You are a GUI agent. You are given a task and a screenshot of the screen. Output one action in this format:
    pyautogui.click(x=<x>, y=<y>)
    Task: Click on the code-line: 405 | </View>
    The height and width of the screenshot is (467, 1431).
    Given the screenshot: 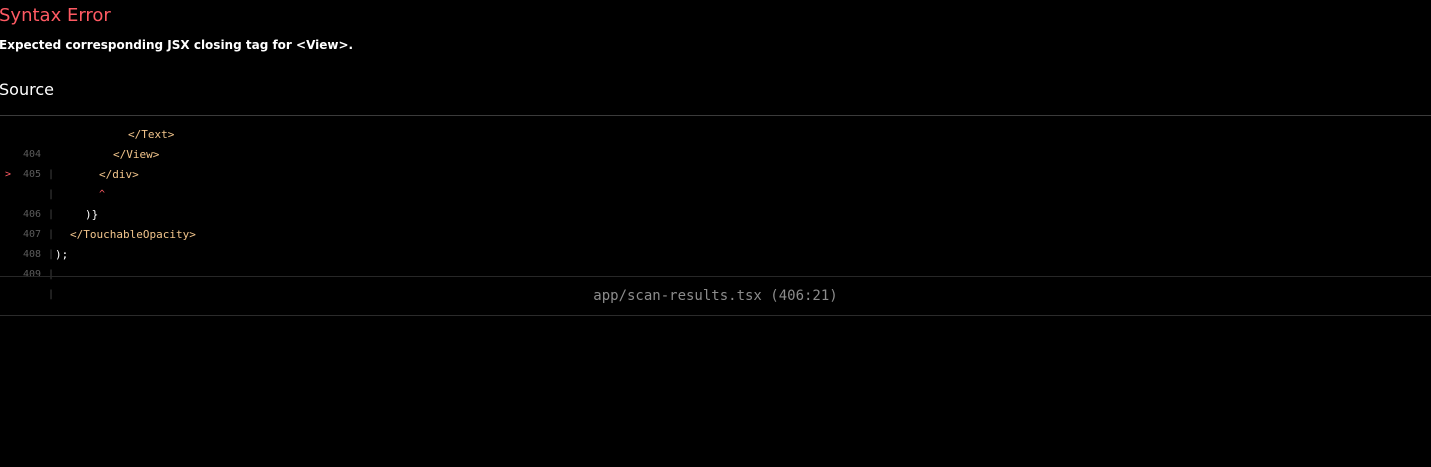 What is the action you would take?
    pyautogui.click(x=715, y=172)
    